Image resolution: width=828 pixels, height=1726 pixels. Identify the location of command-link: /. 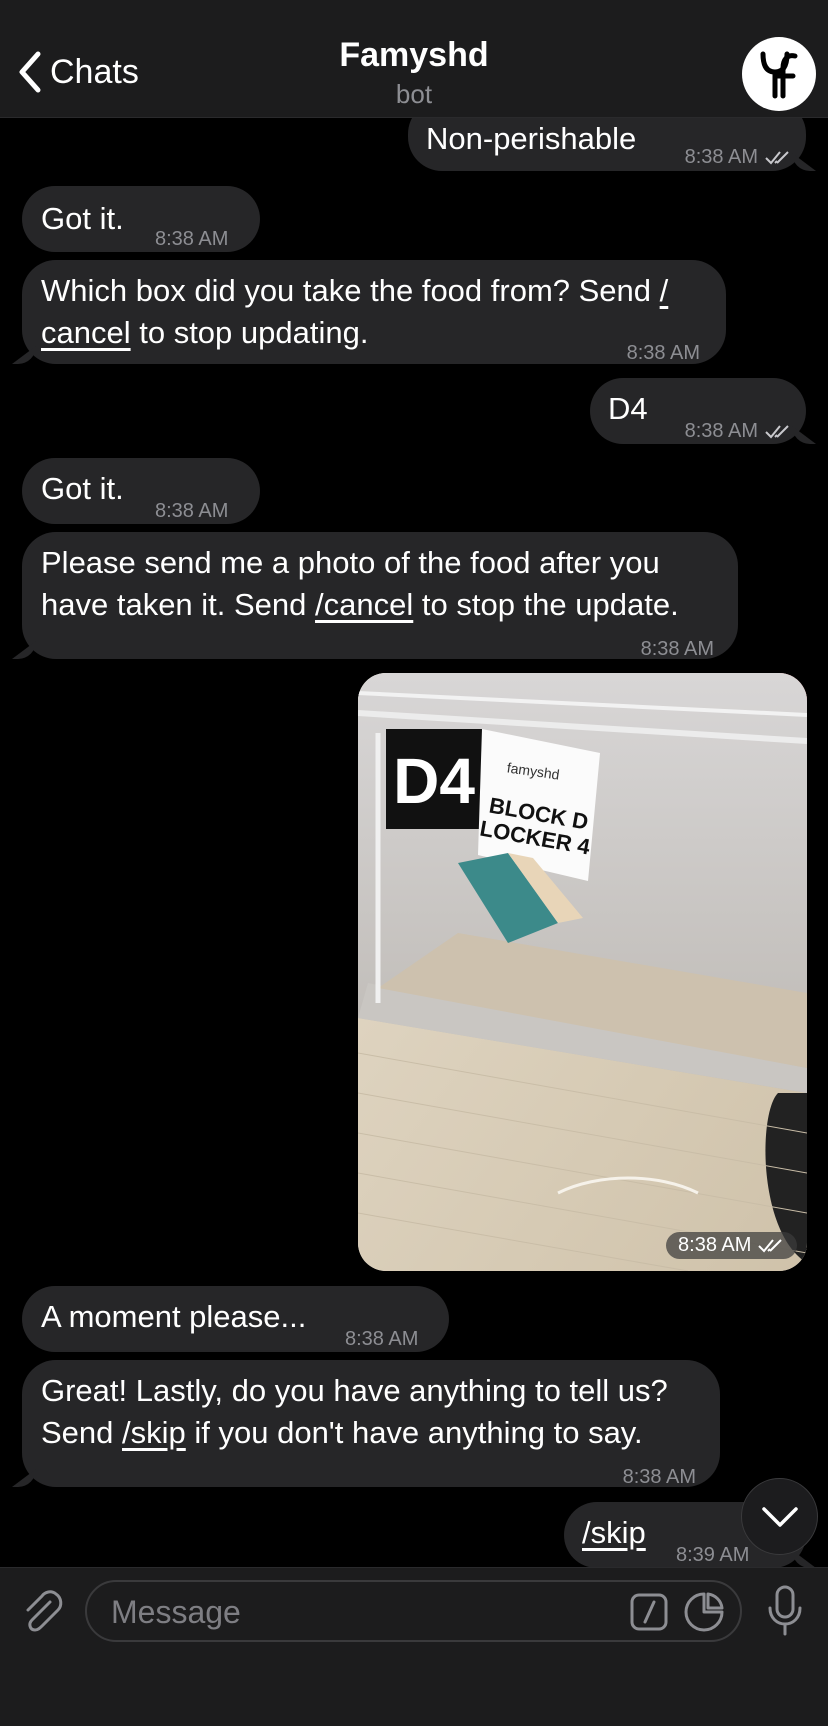
(664, 290).